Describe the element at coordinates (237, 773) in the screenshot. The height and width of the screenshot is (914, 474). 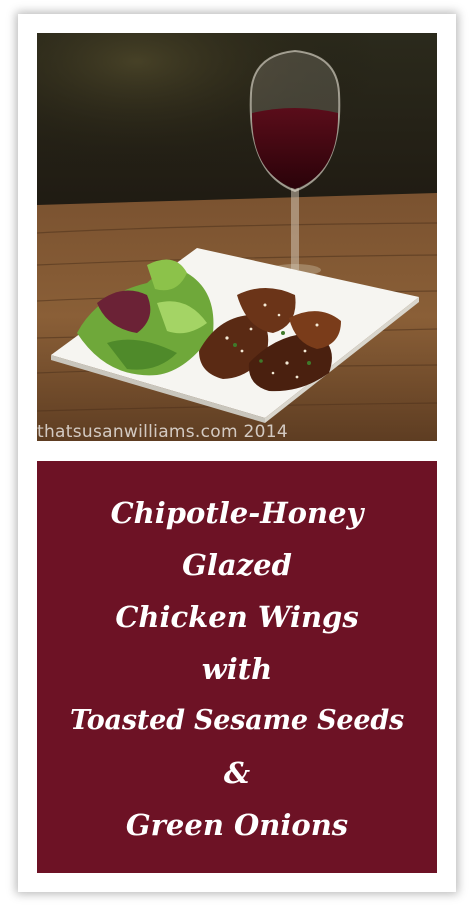
I see `title-line-6: &` at that location.